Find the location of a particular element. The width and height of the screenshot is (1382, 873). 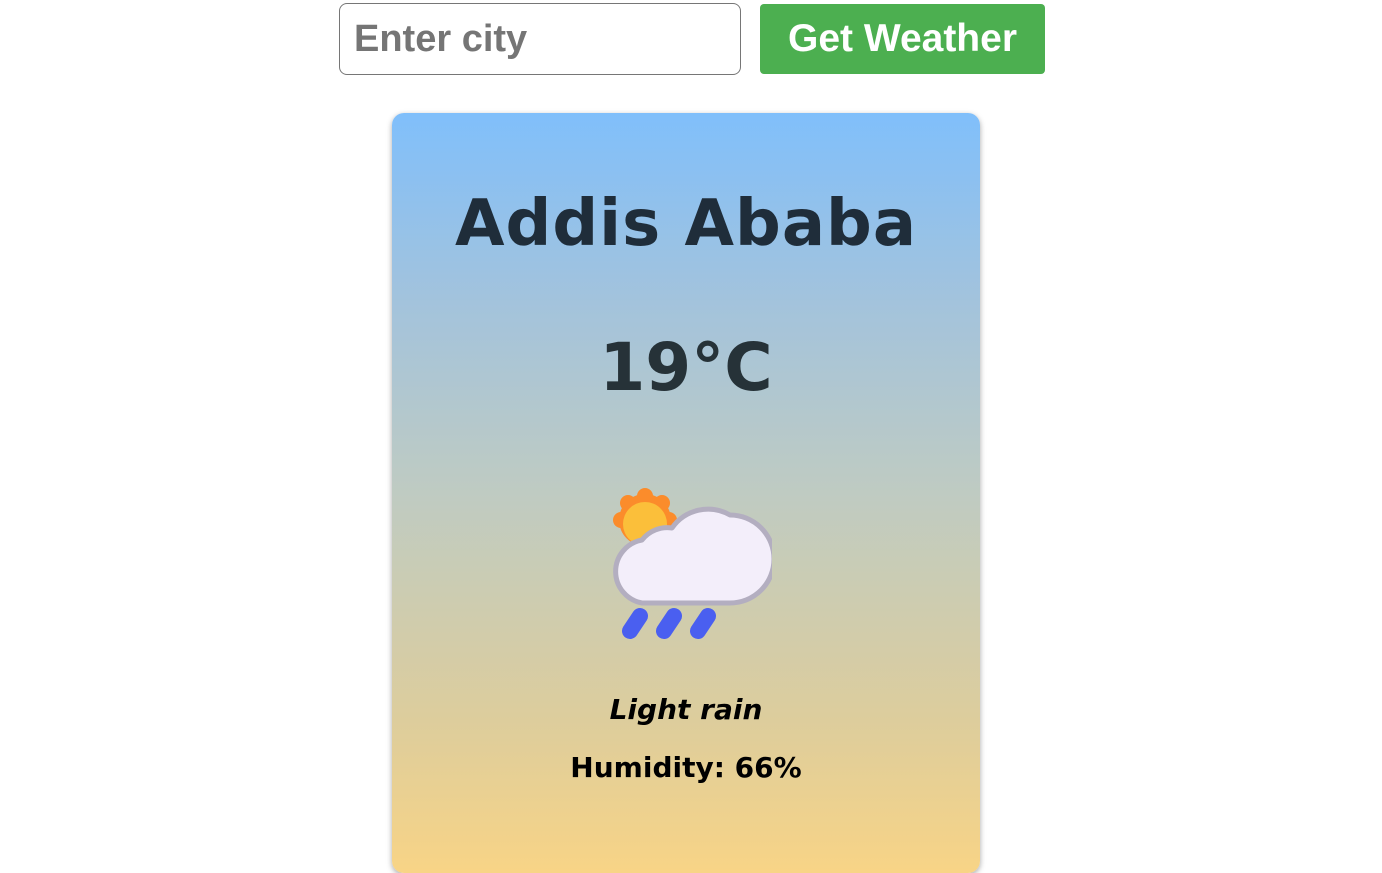

humidity: Humidity: 66% is located at coordinates (686, 767).